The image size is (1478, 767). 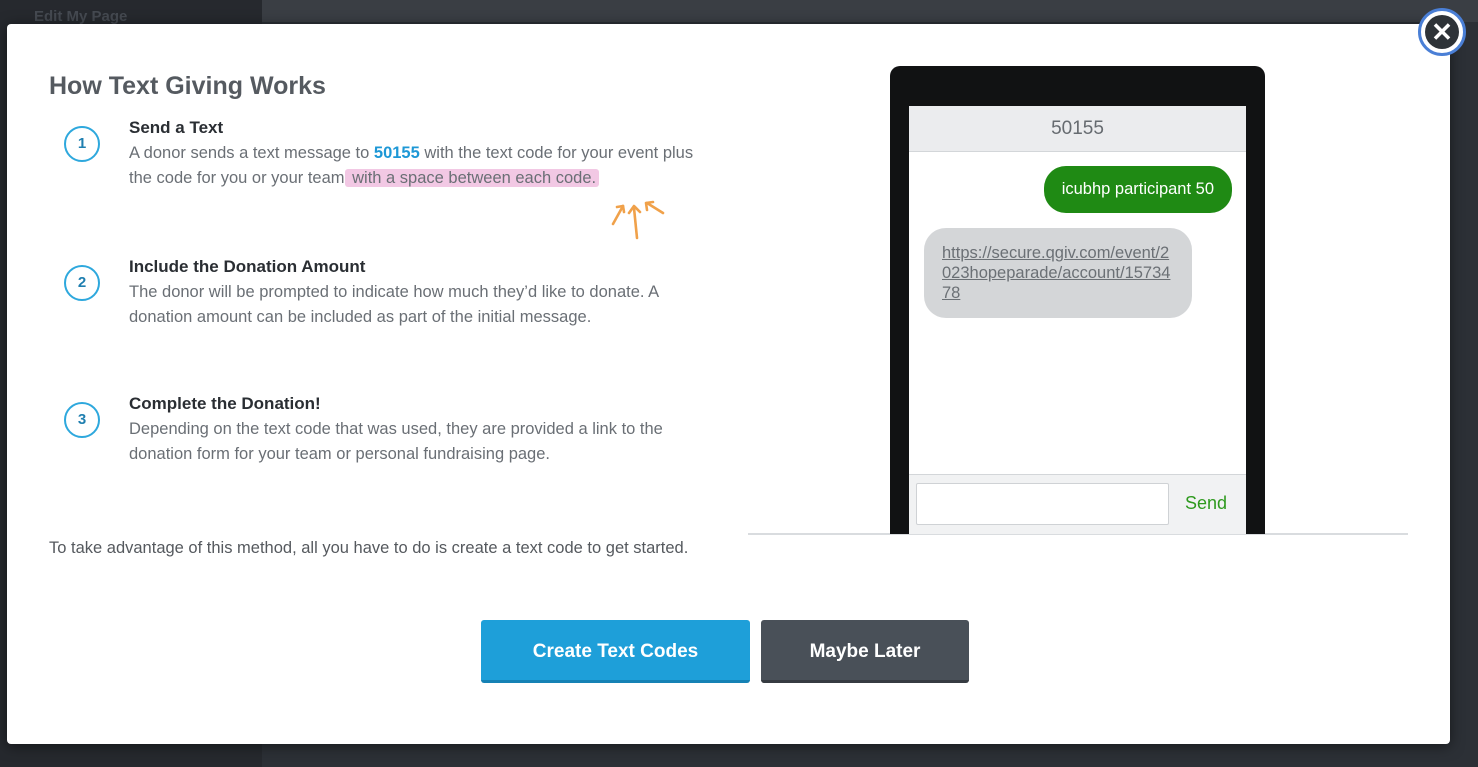 I want to click on maybe-later-button: Maybe Later, so click(x=865, y=651).